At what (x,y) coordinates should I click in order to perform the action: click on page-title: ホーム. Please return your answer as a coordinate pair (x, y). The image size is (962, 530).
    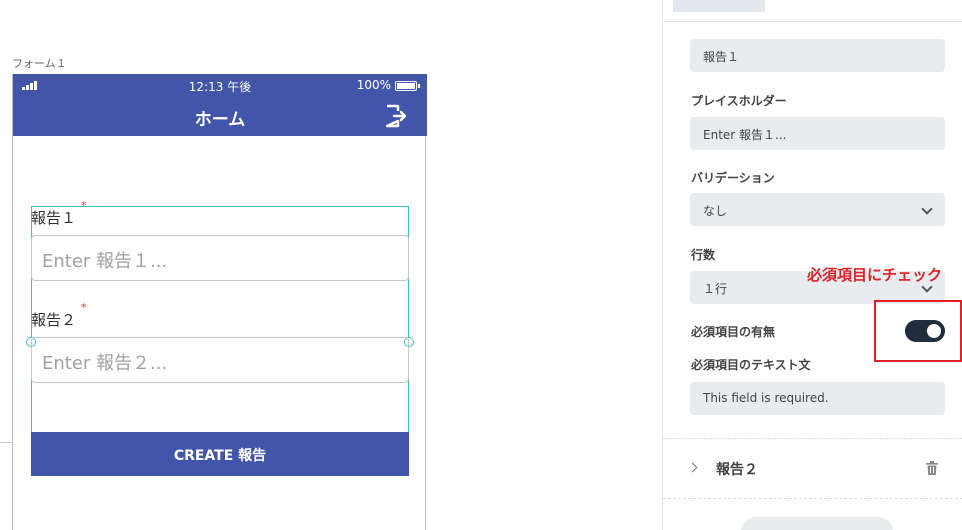
    Looking at the image, I should click on (220, 120).